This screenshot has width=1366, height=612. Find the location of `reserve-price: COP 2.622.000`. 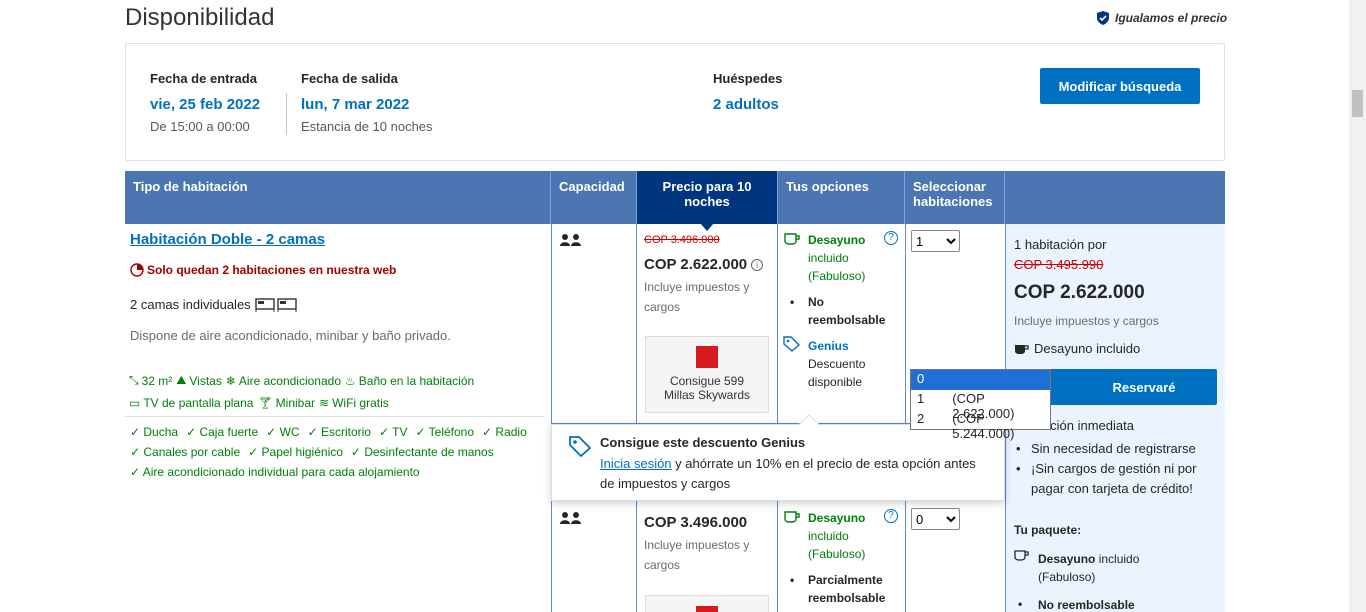

reserve-price: COP 2.622.000 is located at coordinates (1079, 292).